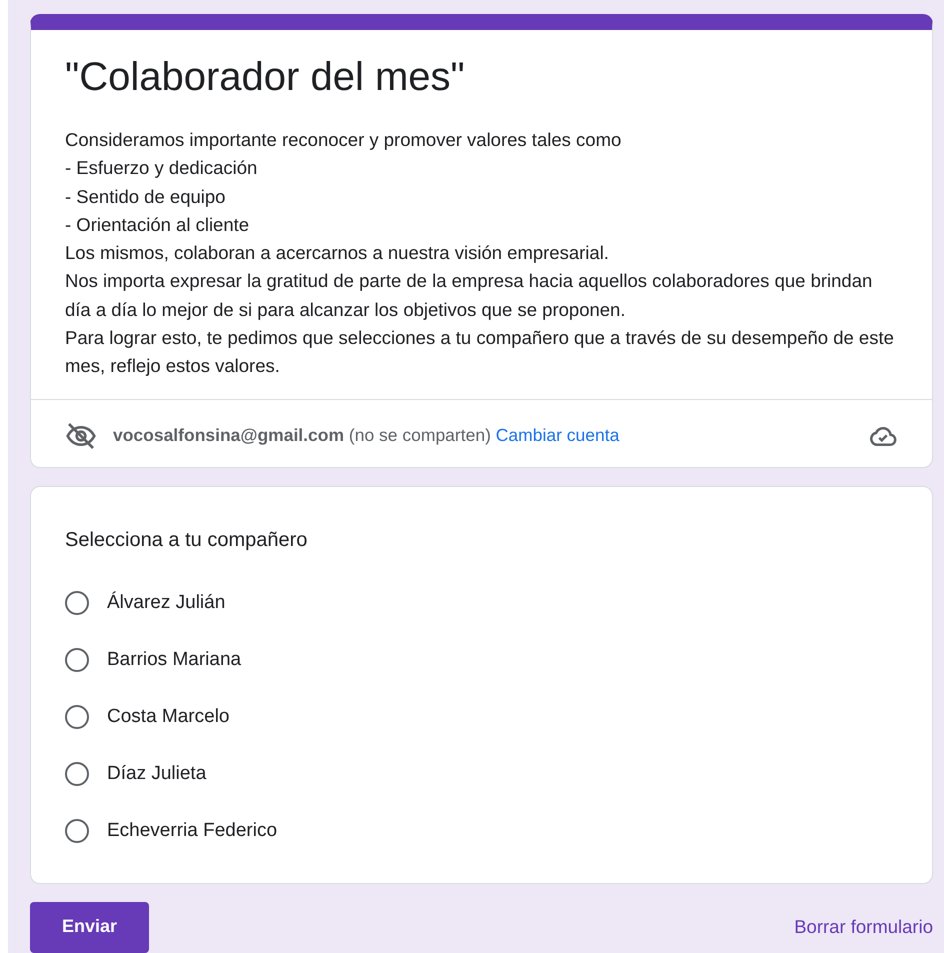  What do you see at coordinates (168, 717) in the screenshot?
I see `option-label: Costa Marcelo` at bounding box center [168, 717].